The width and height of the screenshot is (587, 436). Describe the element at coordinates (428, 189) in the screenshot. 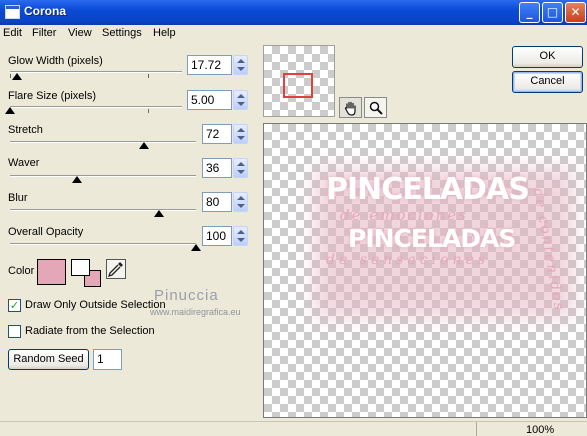

I see `watermark-line1: PINCELADAS` at that location.